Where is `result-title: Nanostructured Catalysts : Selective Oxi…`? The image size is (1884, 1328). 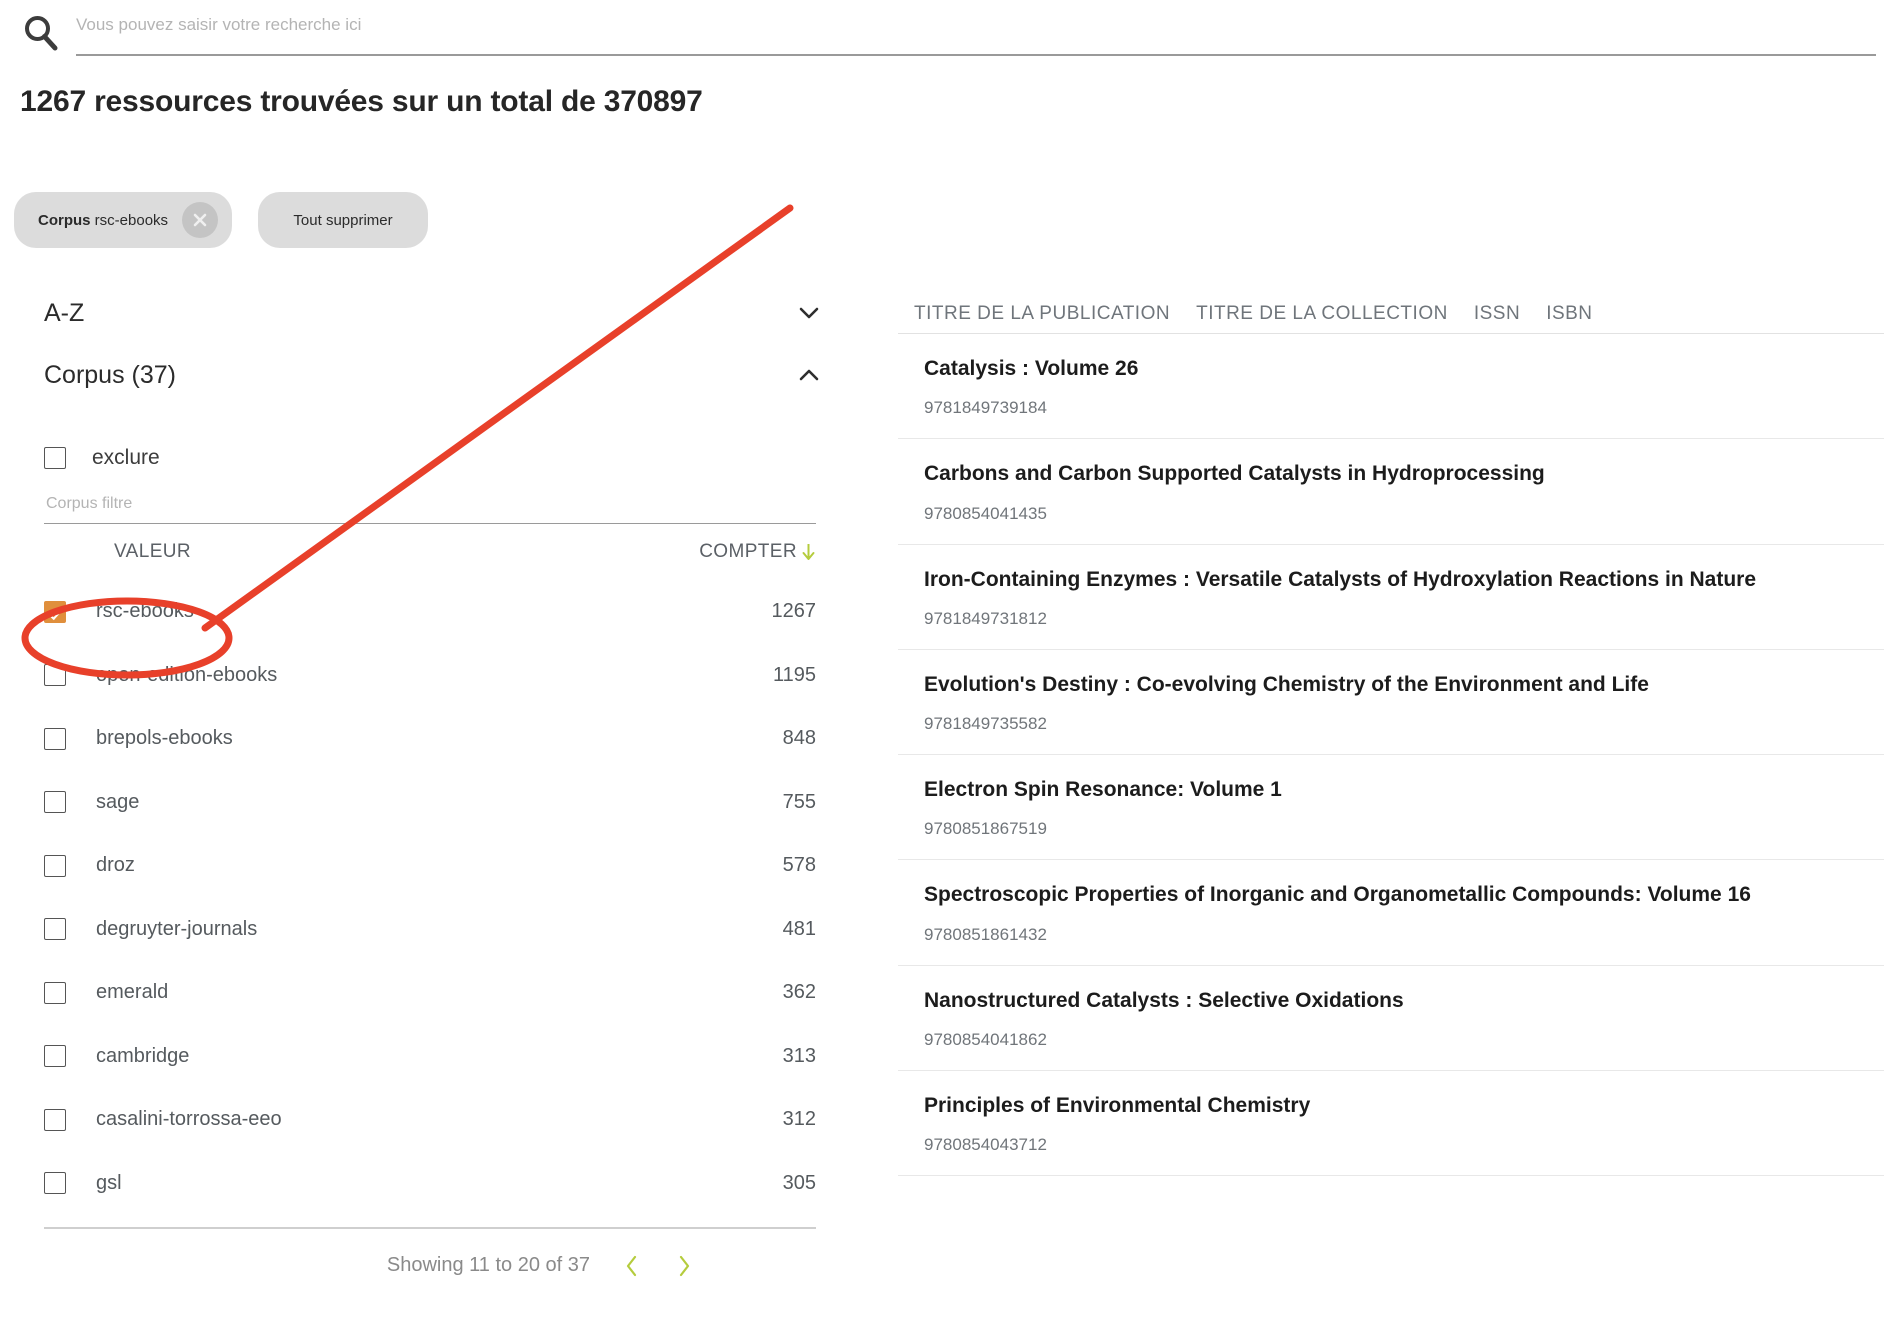 result-title: Nanostructured Catalysts : Selective Oxi… is located at coordinates (1164, 1000).